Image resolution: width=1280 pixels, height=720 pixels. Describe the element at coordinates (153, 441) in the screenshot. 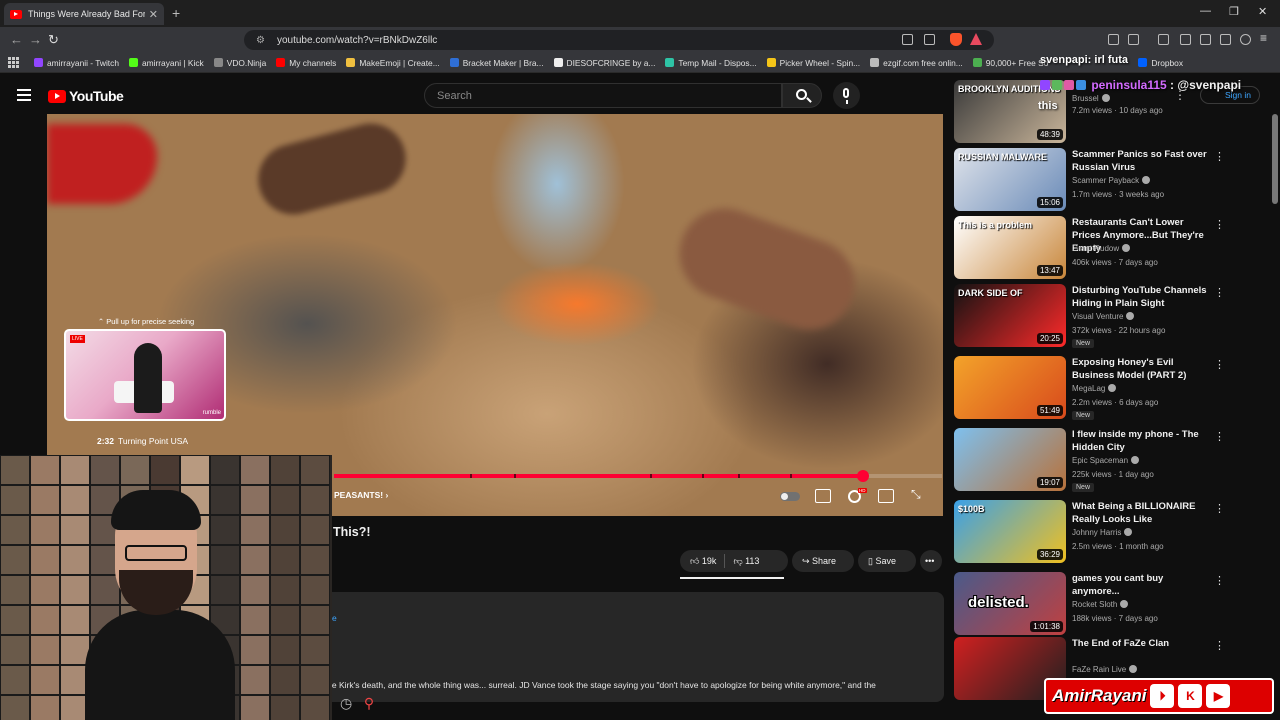

I see `seek-chapter-title: Turning Point USA` at that location.